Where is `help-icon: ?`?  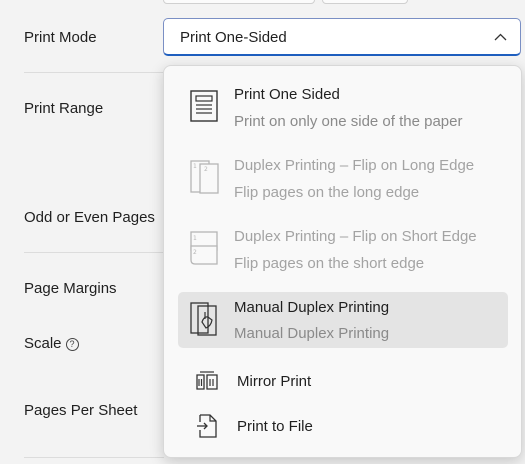
help-icon: ? is located at coordinates (72, 344).